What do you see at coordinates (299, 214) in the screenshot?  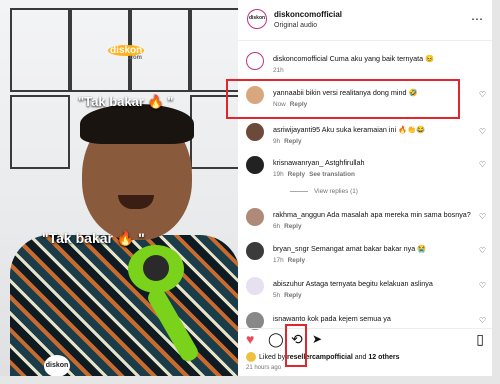 I see `comment-user: rakhma_anggun` at bounding box center [299, 214].